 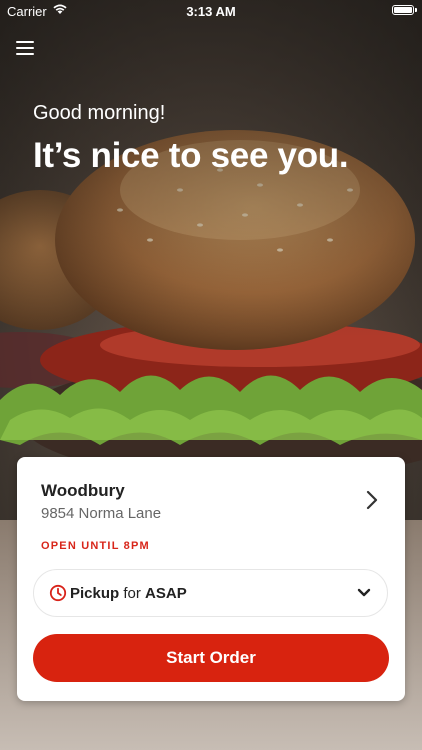 I want to click on order-type-text: Pickup for ASAP, so click(x=128, y=593).